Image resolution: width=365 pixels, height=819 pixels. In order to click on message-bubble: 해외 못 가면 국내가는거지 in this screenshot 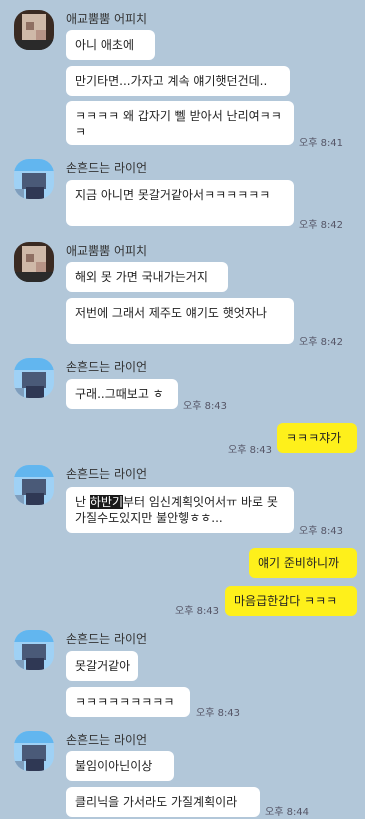, I will do `click(147, 277)`.